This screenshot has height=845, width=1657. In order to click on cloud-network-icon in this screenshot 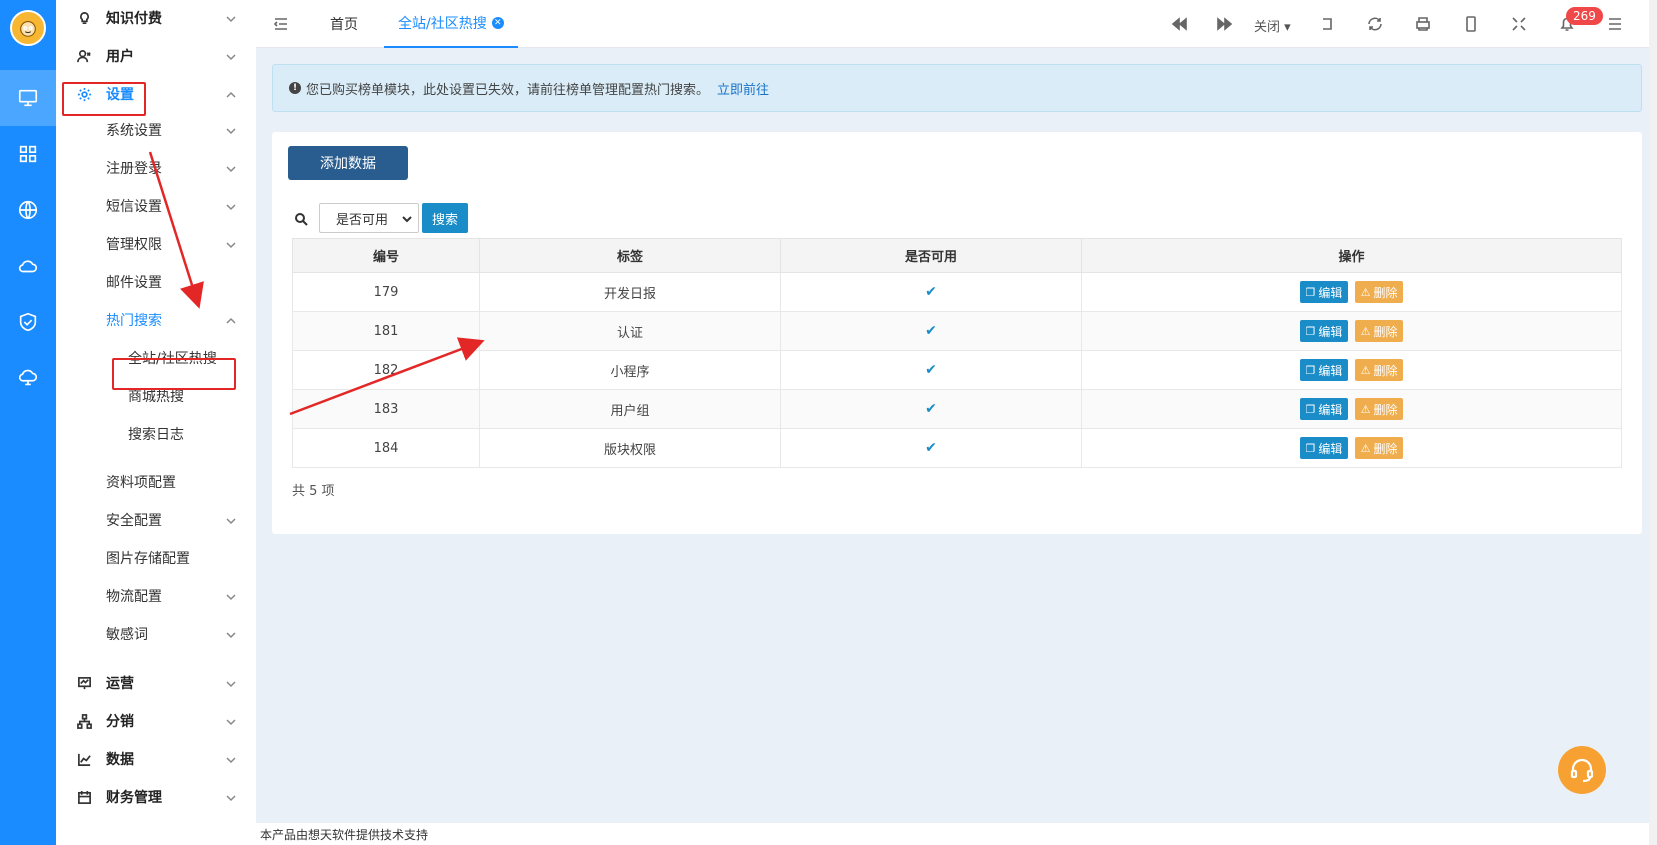, I will do `click(28, 378)`.